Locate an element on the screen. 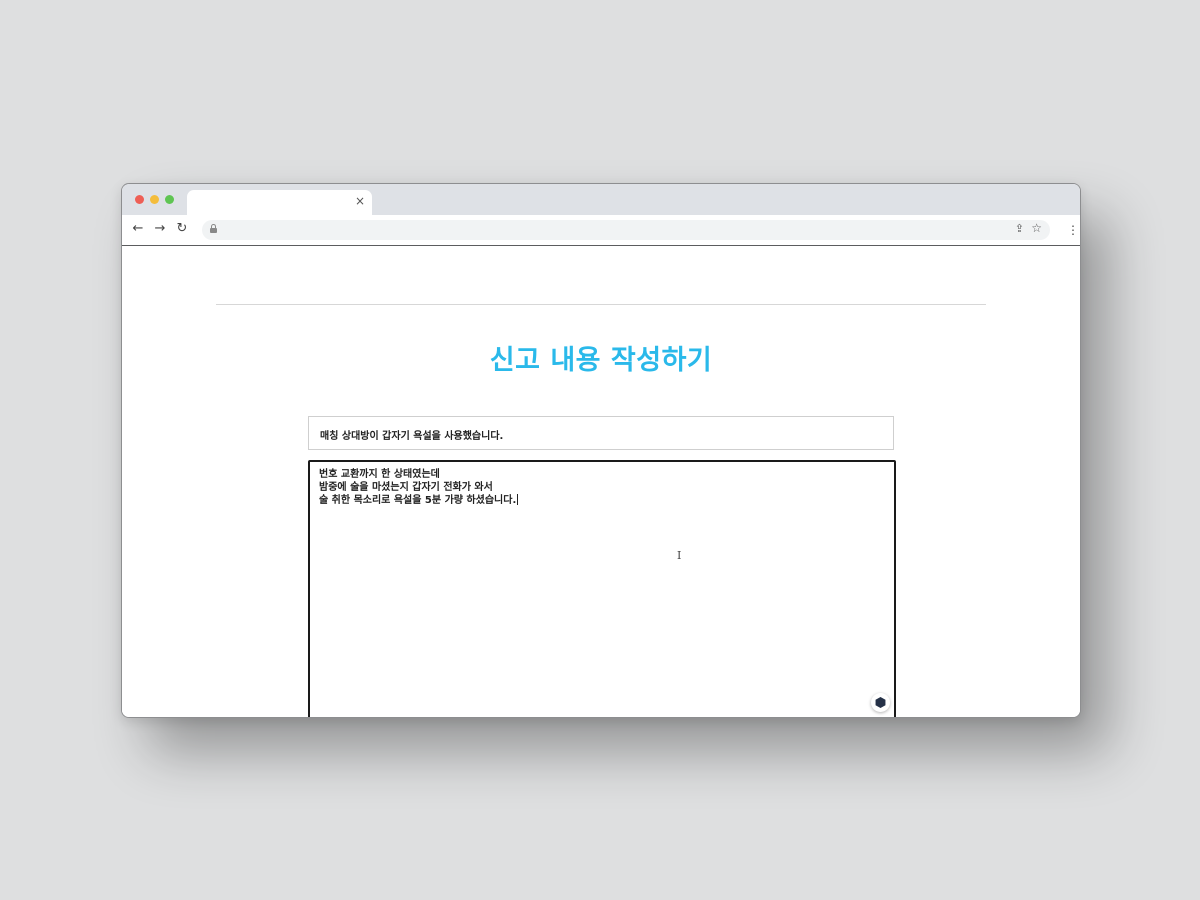 Image resolution: width=1200 pixels, height=900 pixels. close-window-button is located at coordinates (139, 199).